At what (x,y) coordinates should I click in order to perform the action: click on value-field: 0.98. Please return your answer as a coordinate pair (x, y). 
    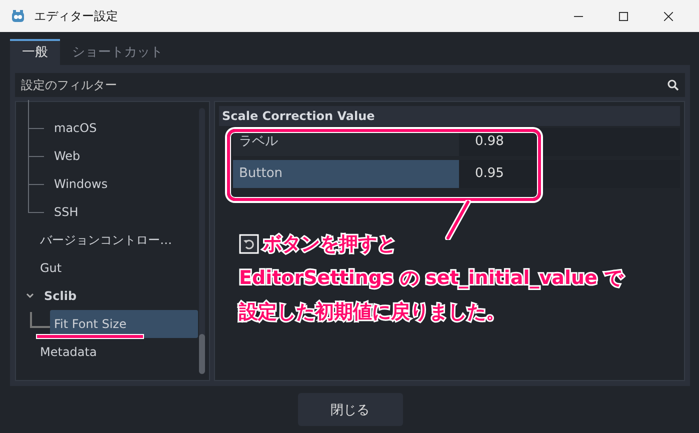
    Looking at the image, I should click on (569, 142).